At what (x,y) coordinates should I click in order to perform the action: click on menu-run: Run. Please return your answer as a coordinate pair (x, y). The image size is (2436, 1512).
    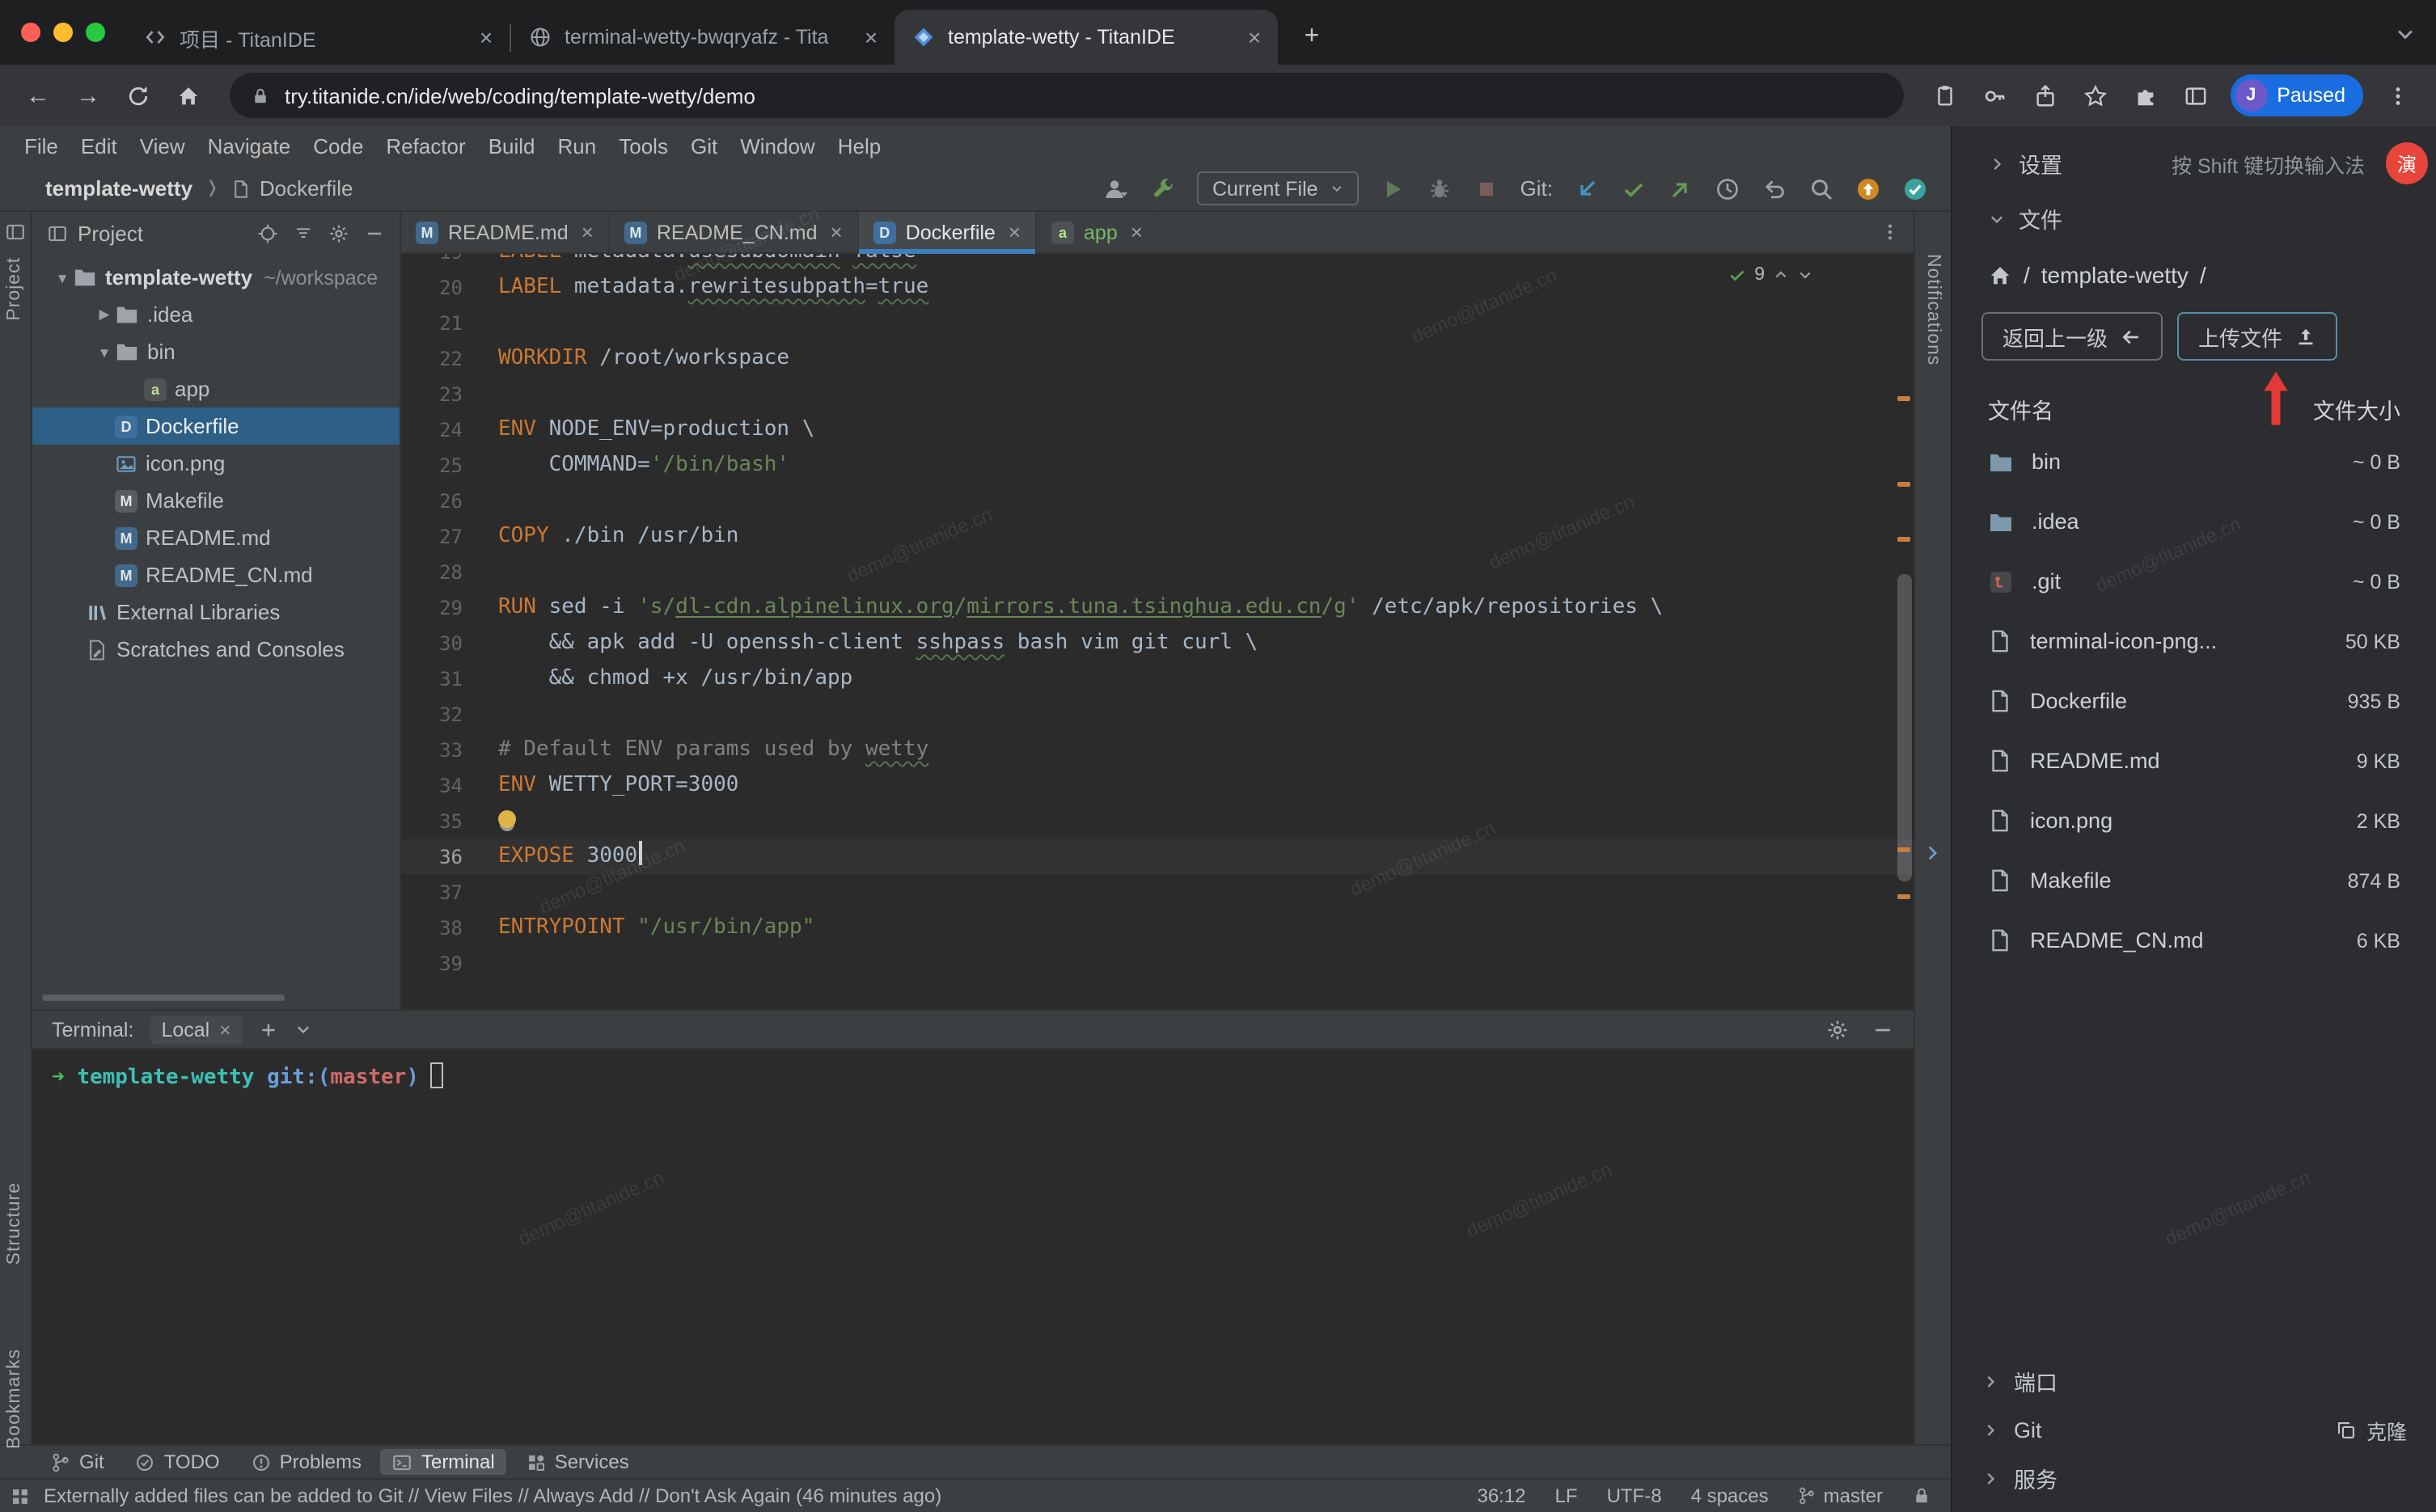
    Looking at the image, I should click on (577, 146).